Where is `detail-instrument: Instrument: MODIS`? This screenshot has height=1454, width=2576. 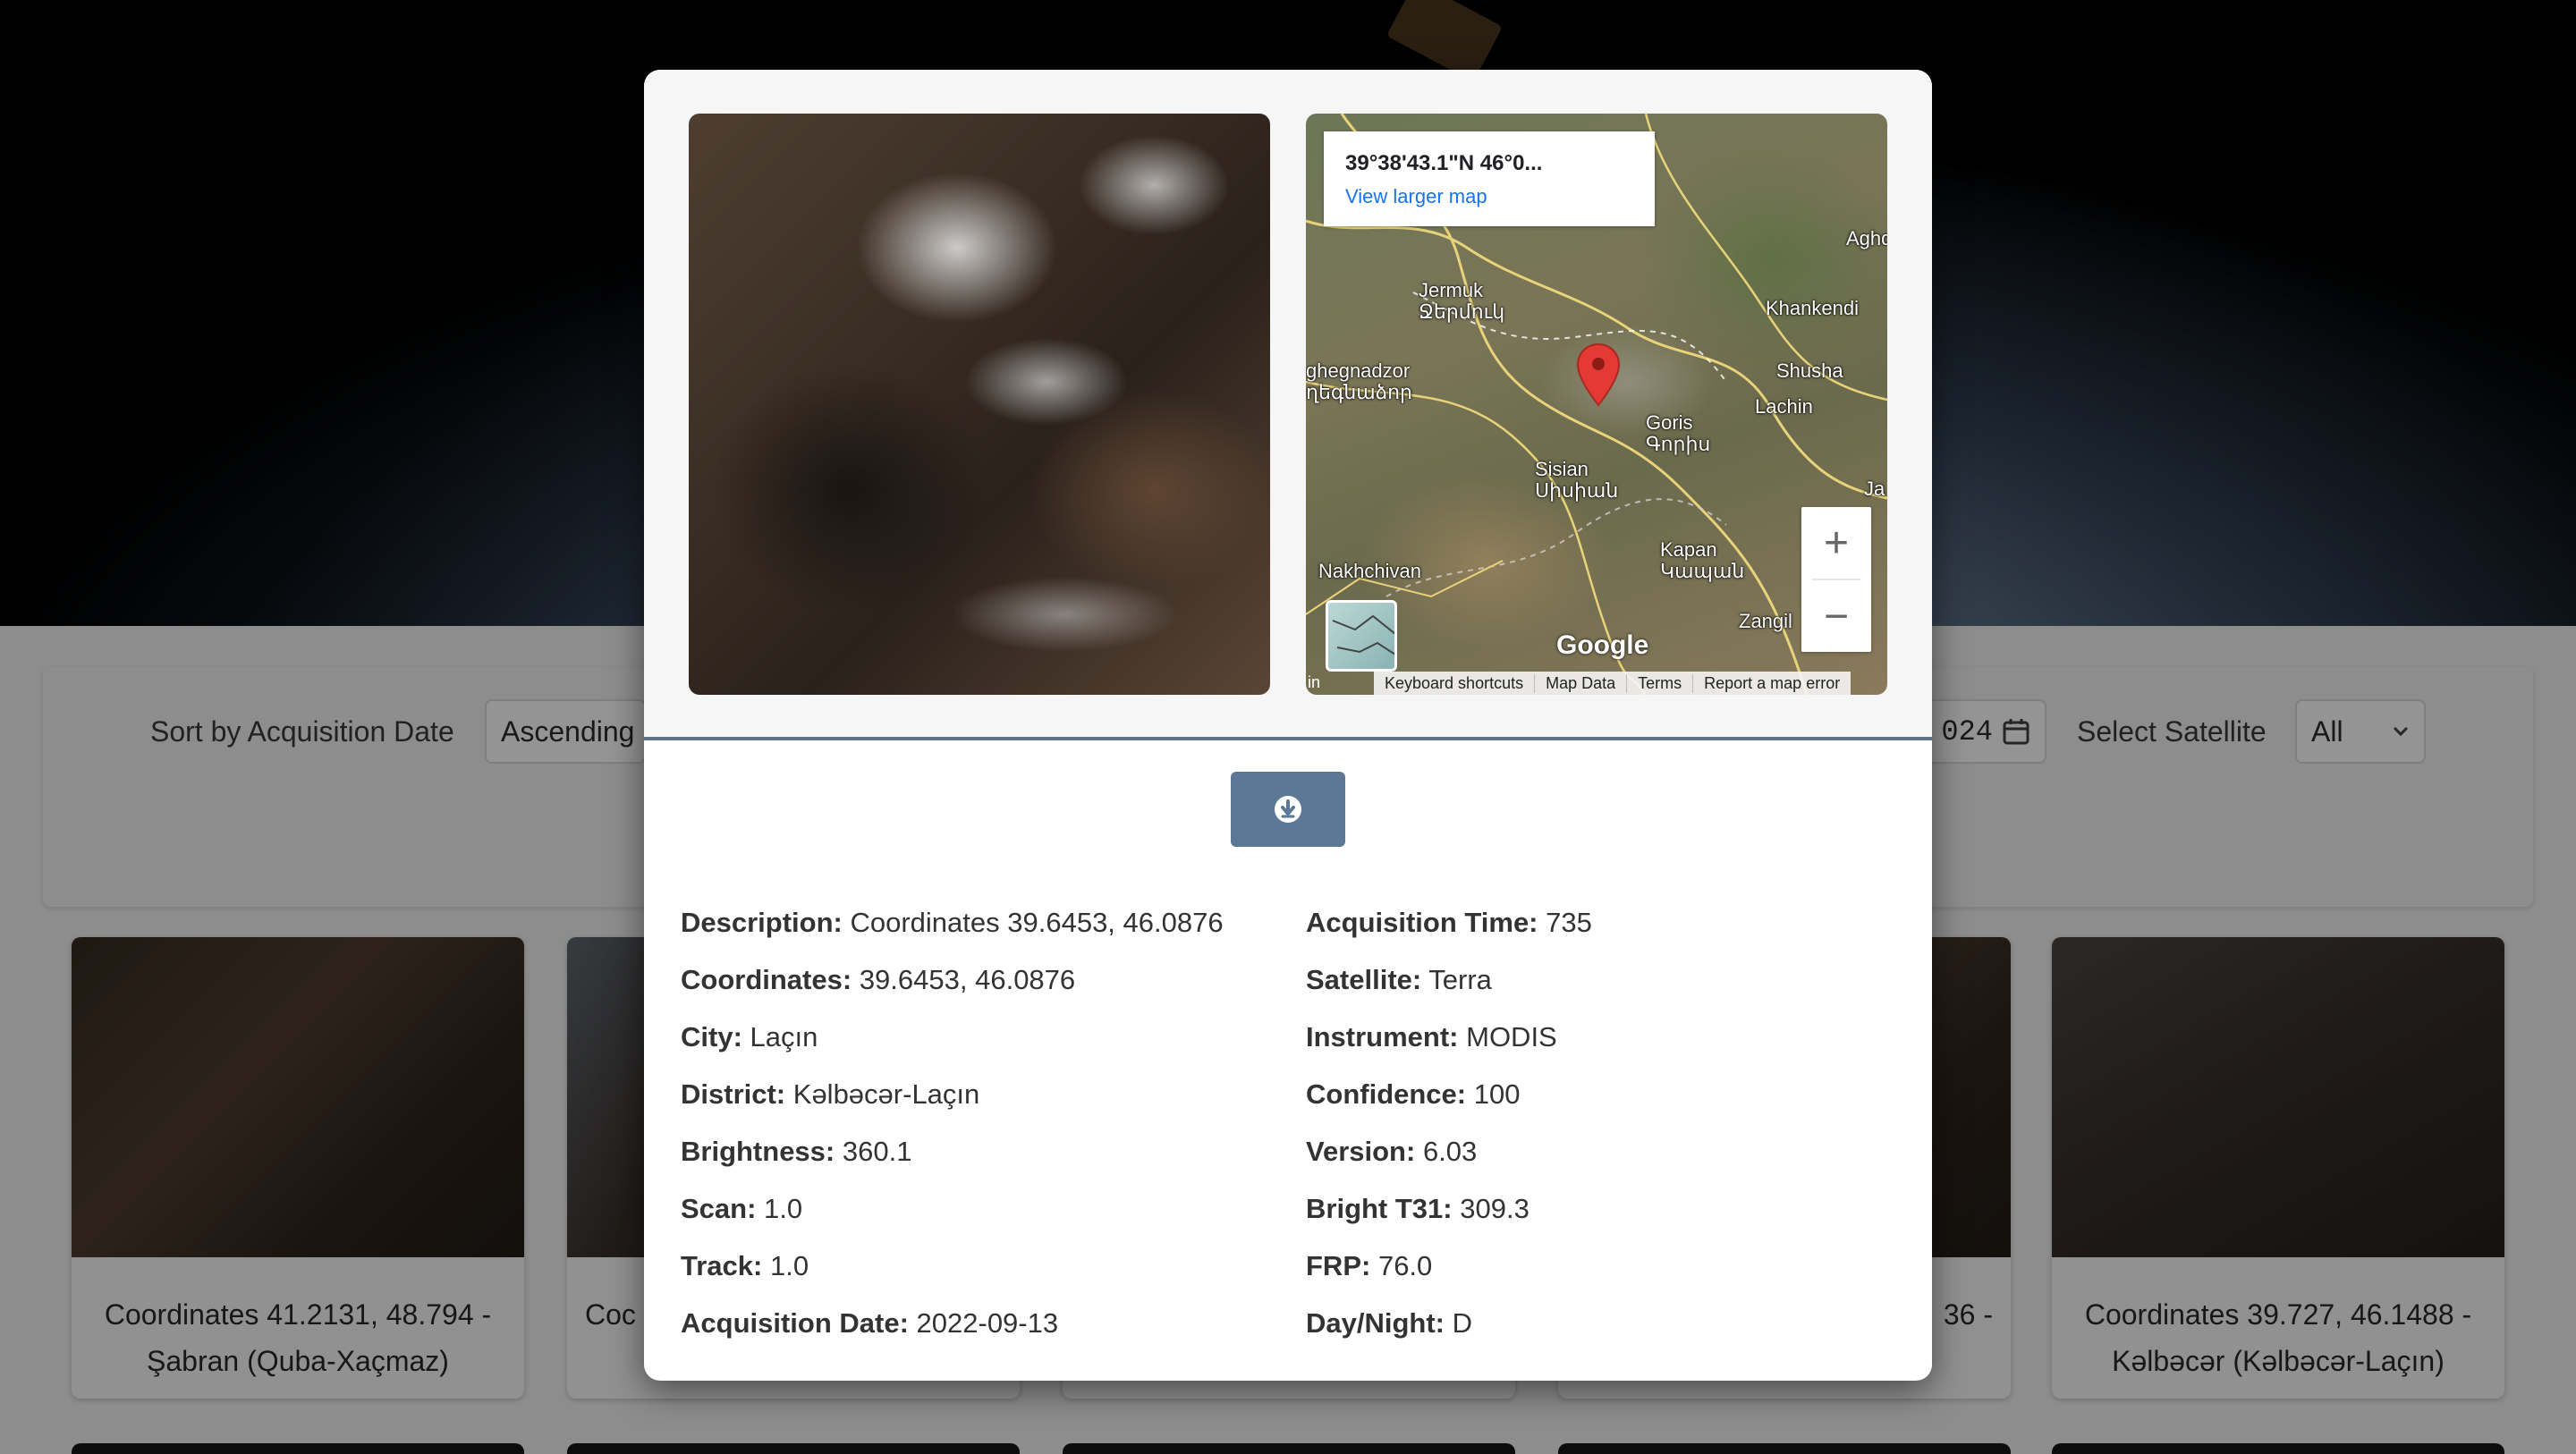
detail-instrument: Instrument: MODIS is located at coordinates (1431, 1037).